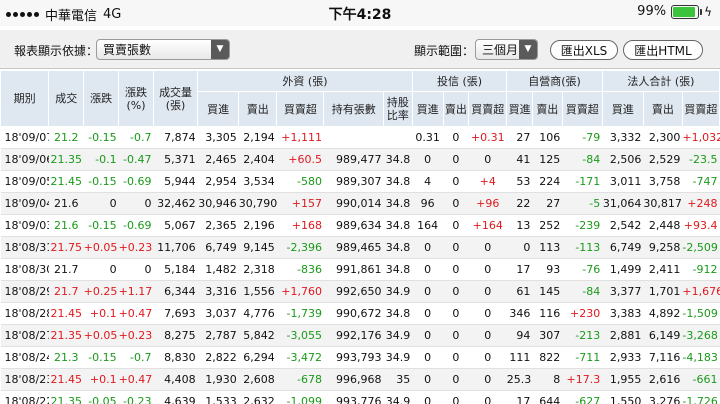  What do you see at coordinates (257, 203) in the screenshot?
I see `cell-foreign-sell: 30,790` at bounding box center [257, 203].